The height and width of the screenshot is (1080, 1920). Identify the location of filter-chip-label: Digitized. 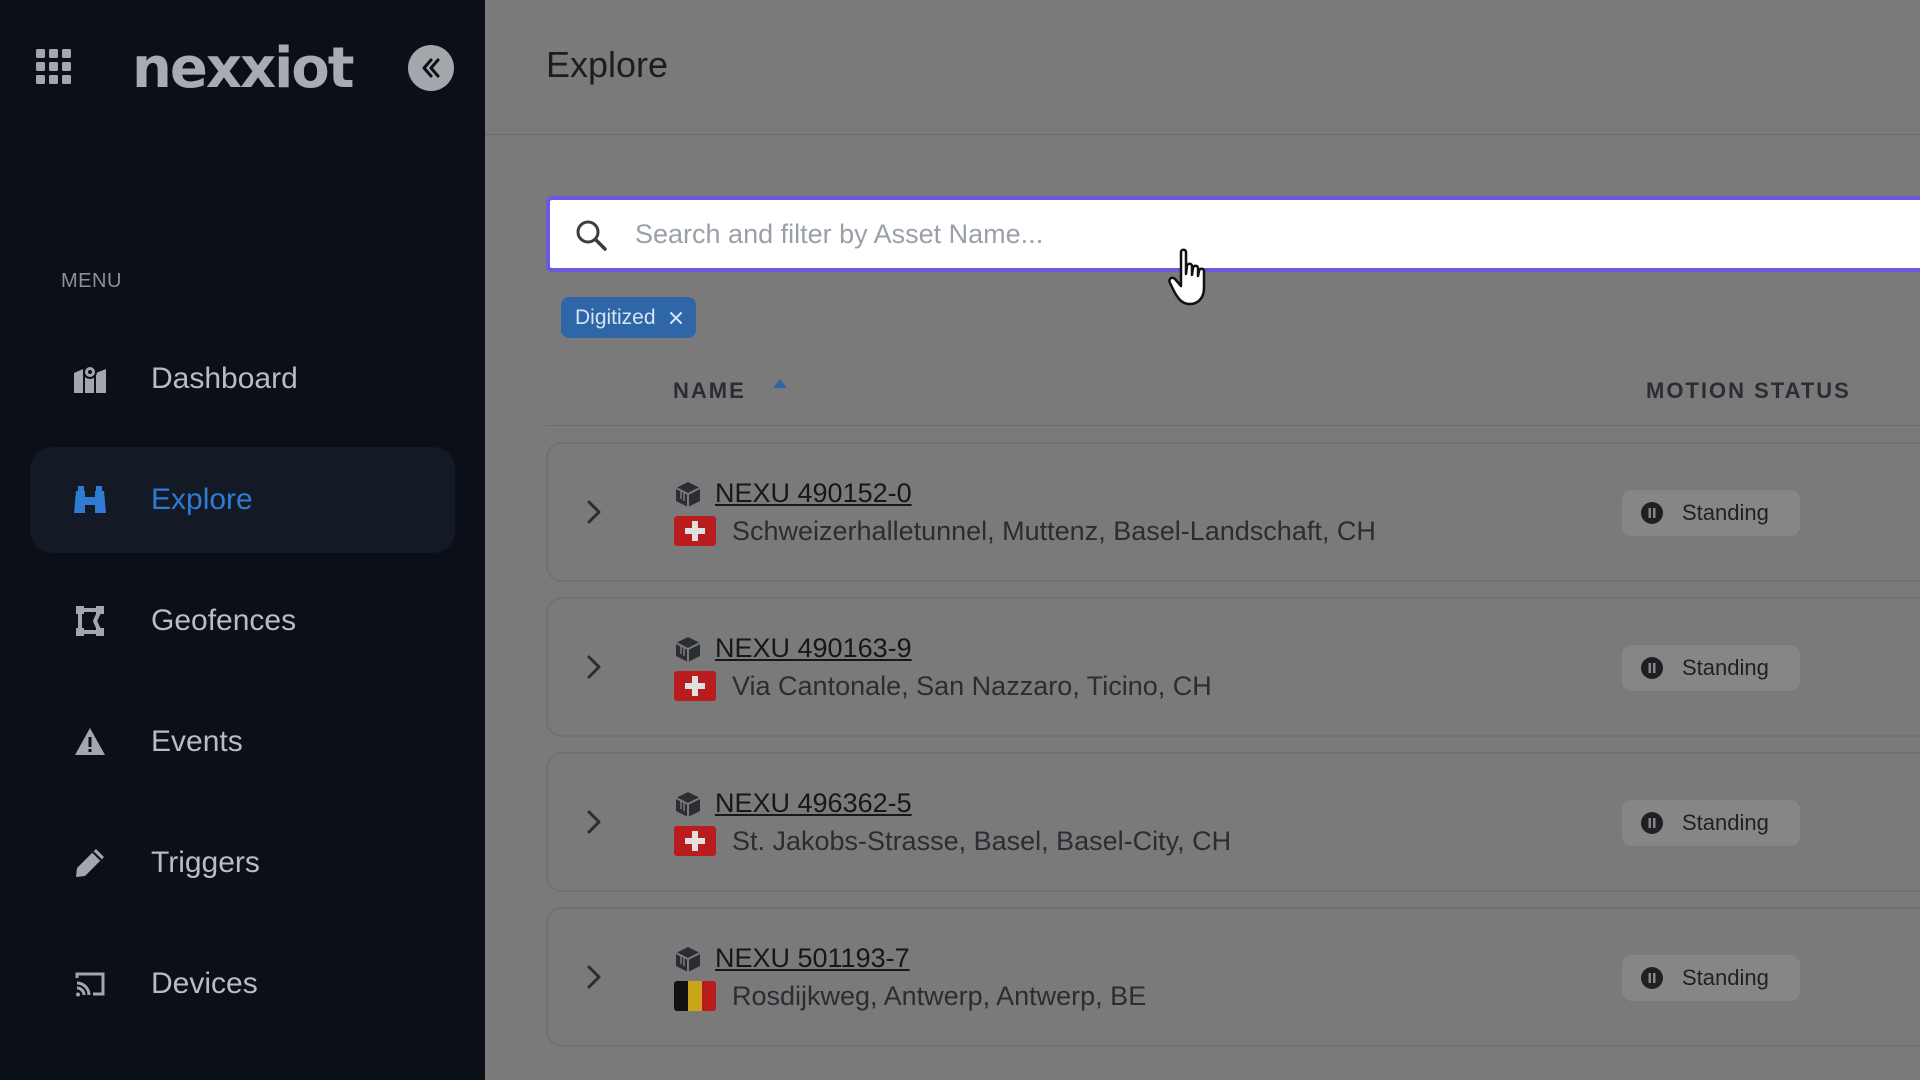
(615, 317).